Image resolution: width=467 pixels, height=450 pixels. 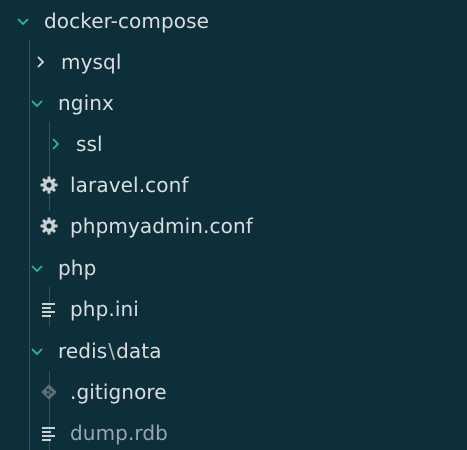 I want to click on file-label: phpmyadmin.conf, so click(x=161, y=225).